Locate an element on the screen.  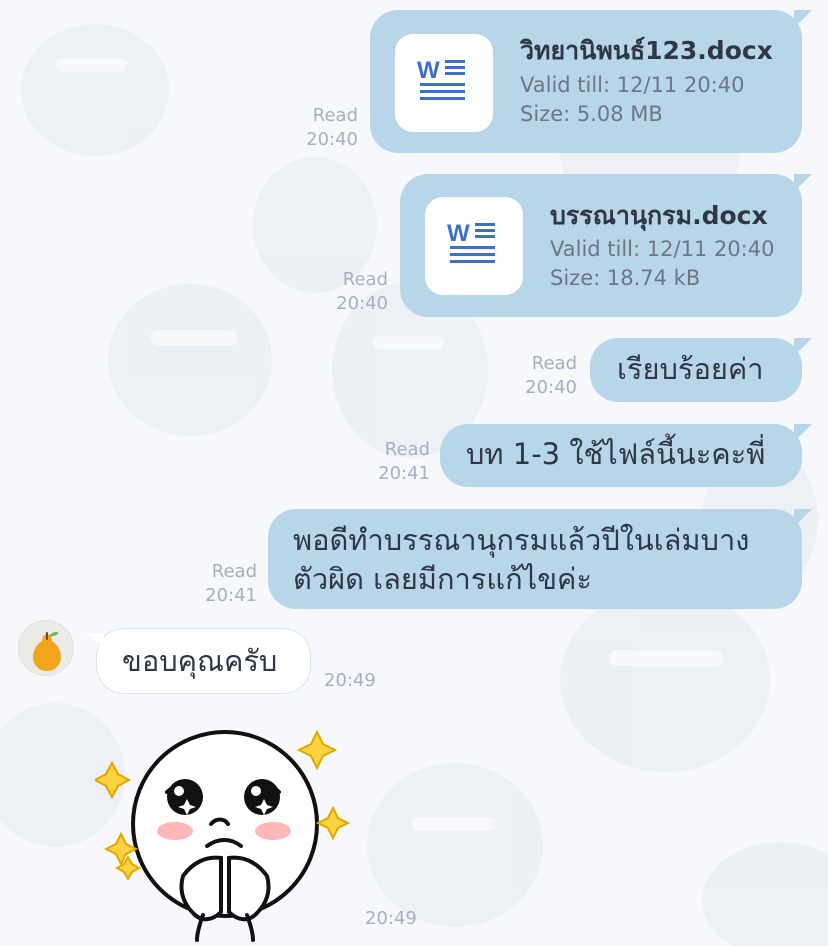
message-text: ขอบคุณครับ is located at coordinates (200, 661).